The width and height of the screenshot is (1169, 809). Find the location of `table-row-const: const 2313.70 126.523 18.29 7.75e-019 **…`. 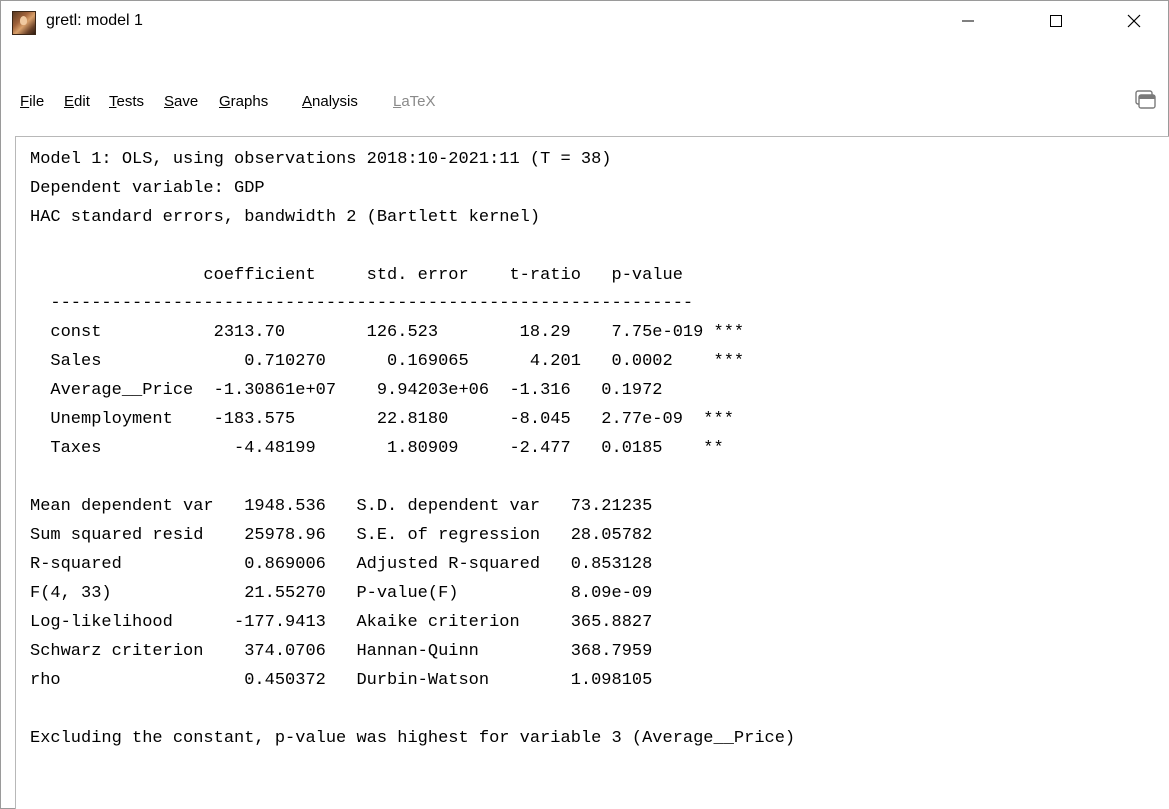

table-row-const: const 2313.70 126.523 18.29 7.75e-019 **… is located at coordinates (387, 332).